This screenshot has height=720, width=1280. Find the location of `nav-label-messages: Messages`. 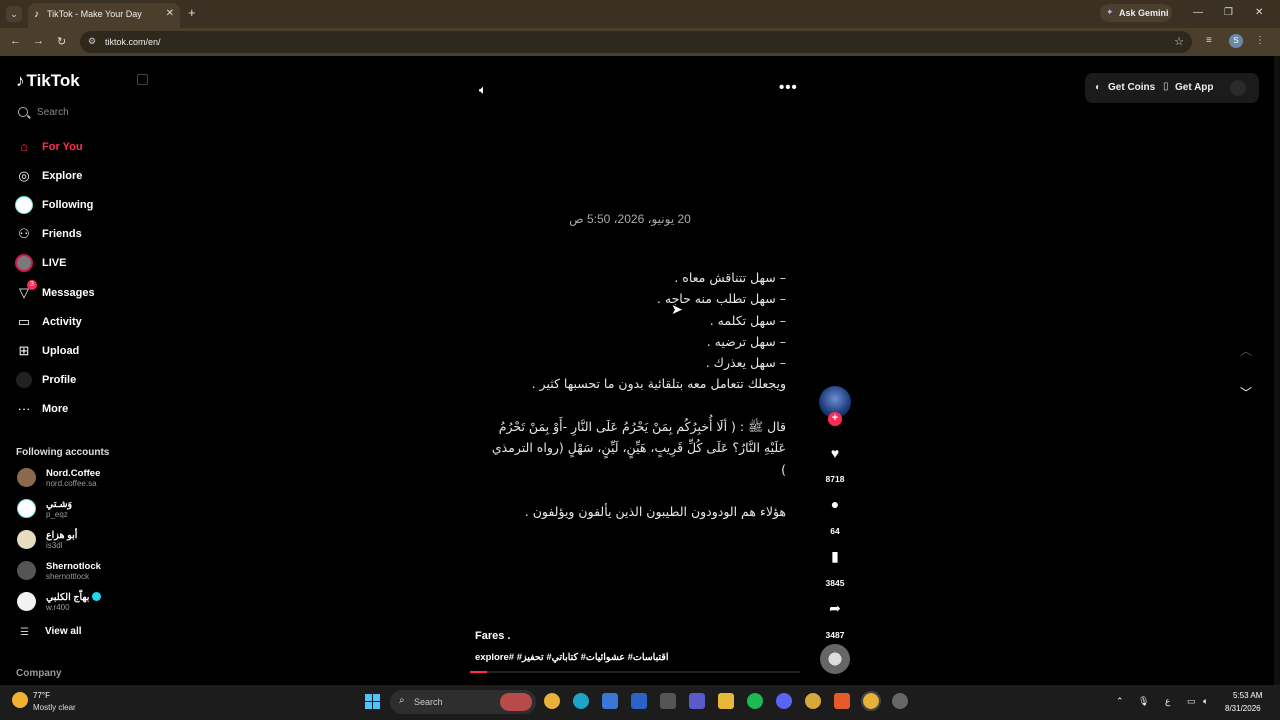

nav-label-messages: Messages is located at coordinates (68, 293).